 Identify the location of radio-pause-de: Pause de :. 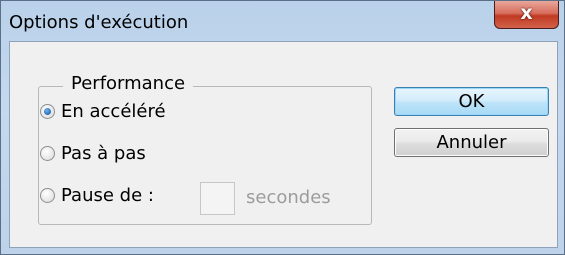
(97, 195).